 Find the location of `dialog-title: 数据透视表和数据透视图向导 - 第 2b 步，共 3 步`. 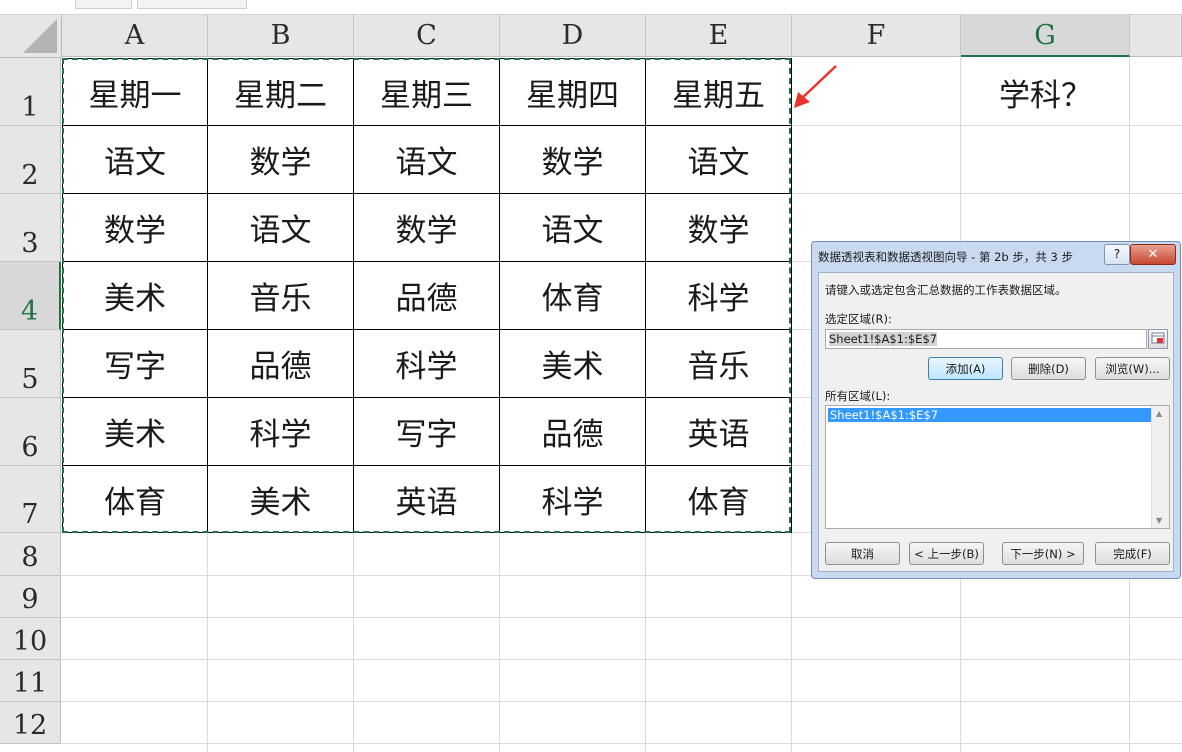

dialog-title: 数据透视表和数据透视图向导 - 第 2b 步，共 3 步 is located at coordinates (946, 257).